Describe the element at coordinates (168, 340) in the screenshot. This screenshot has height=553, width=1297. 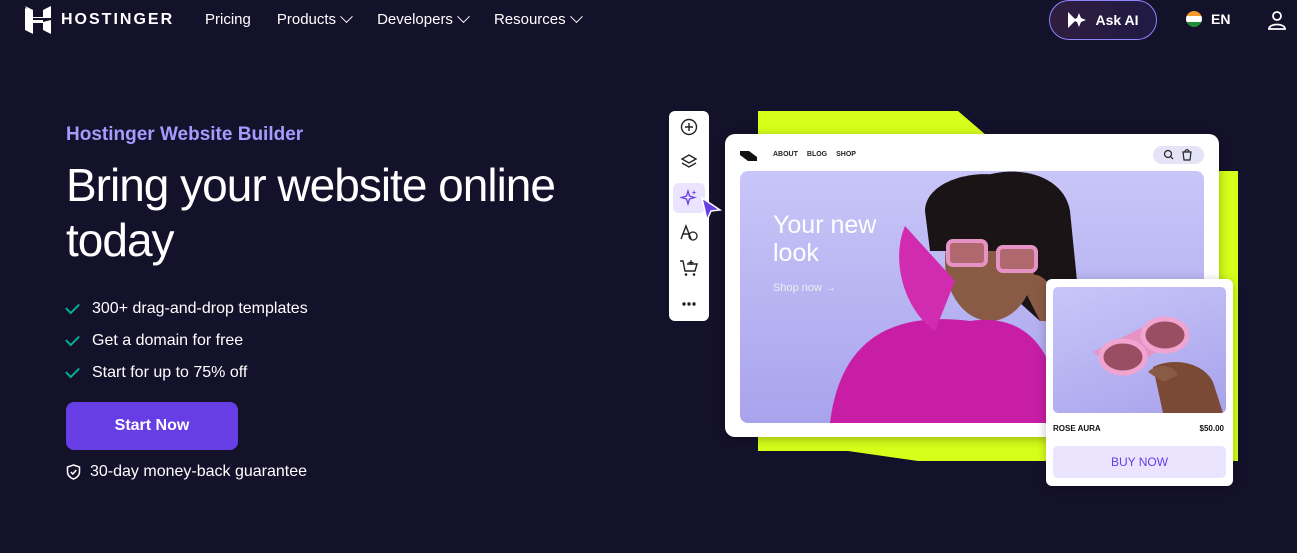
I see `feature-text: Get a domain for free` at that location.